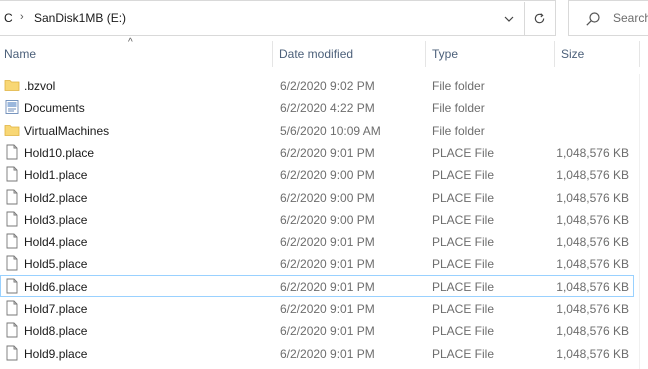 The width and height of the screenshot is (648, 369). I want to click on column-header-type: Type, so click(445, 54).